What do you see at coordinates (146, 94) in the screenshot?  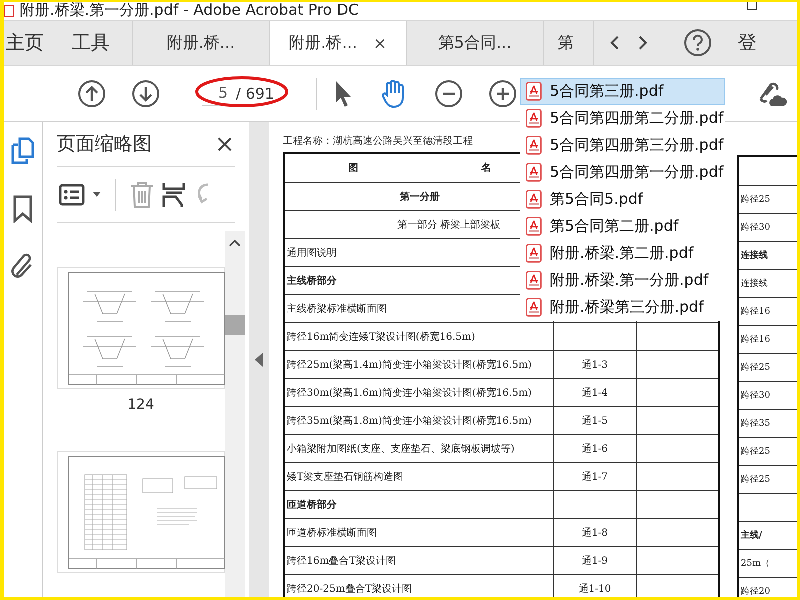 I see `arrow-down-circle-icon` at bounding box center [146, 94].